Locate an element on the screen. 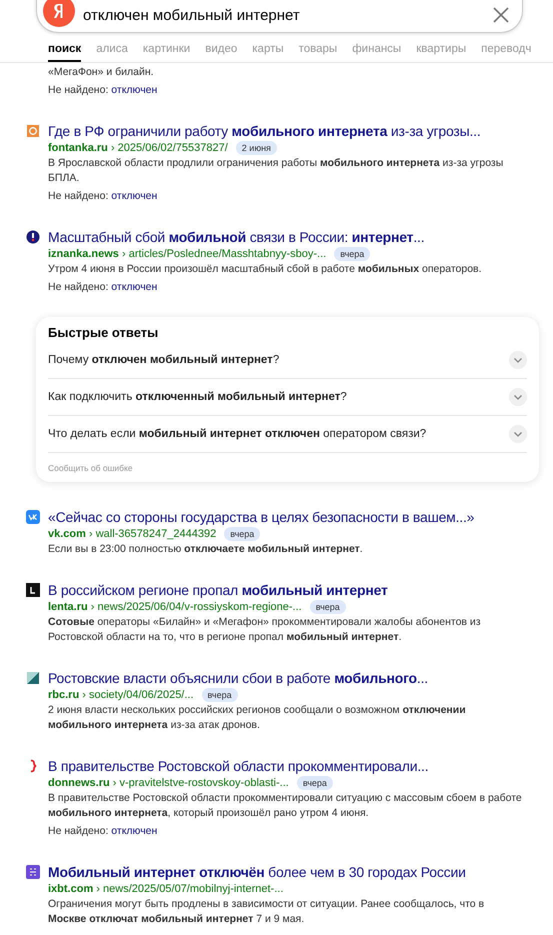 This screenshot has height=935, width=553. result-snippet: В правительстве Ростовской области прокомментировали ситуацию с массовым сбоем в работе мобильного интернета, который произошёл рано утром 4 июня. is located at coordinates (285, 806).